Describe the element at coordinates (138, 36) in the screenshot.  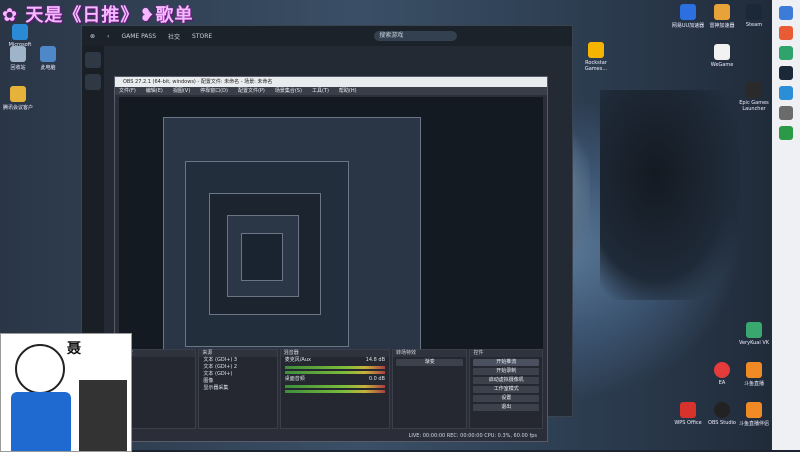
I see `tab-gamepass: GAME PASS` at that location.